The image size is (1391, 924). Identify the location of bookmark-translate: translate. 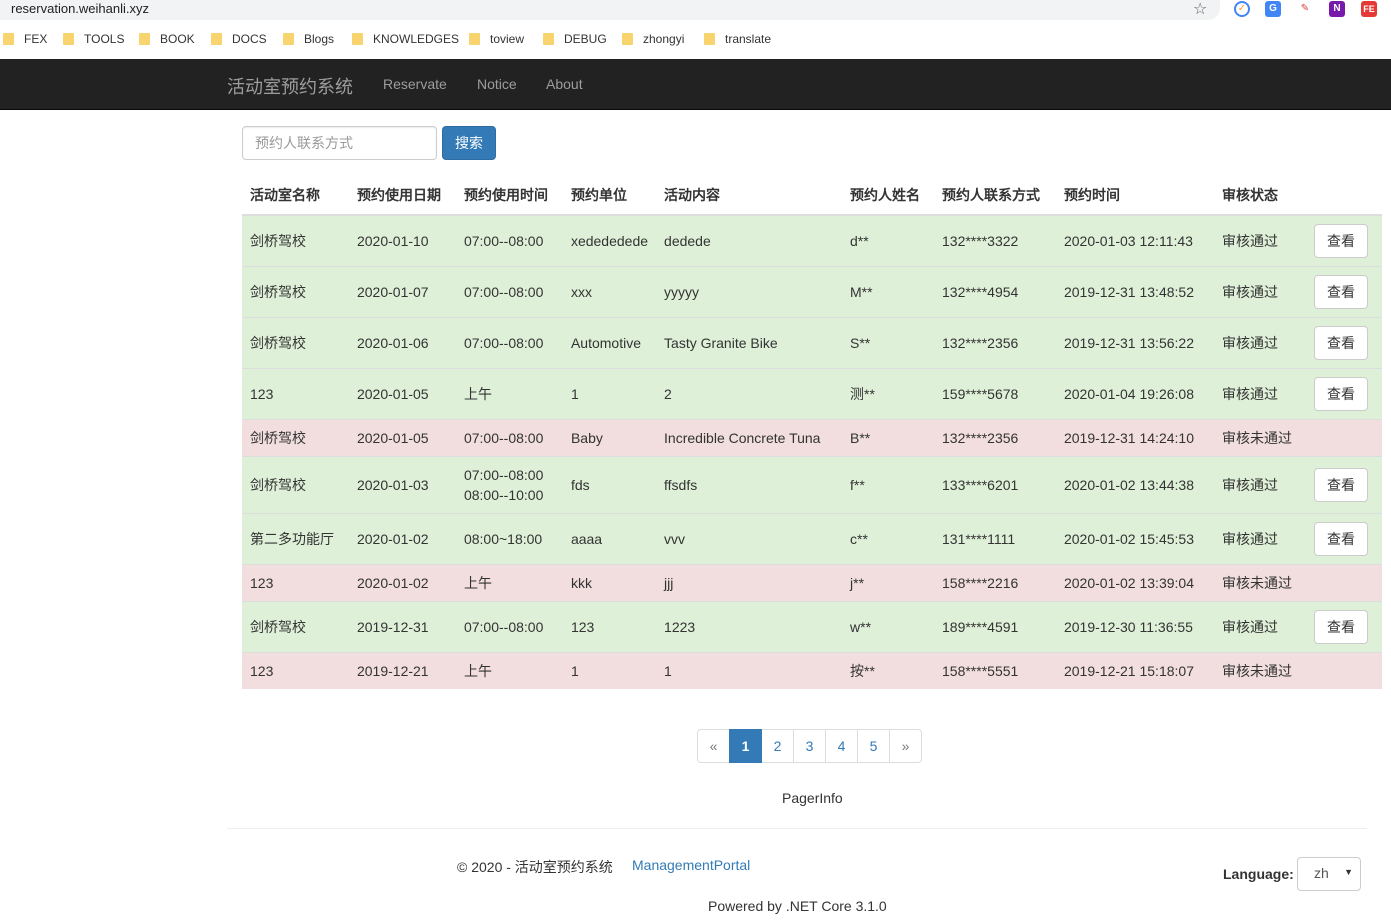
(737, 39).